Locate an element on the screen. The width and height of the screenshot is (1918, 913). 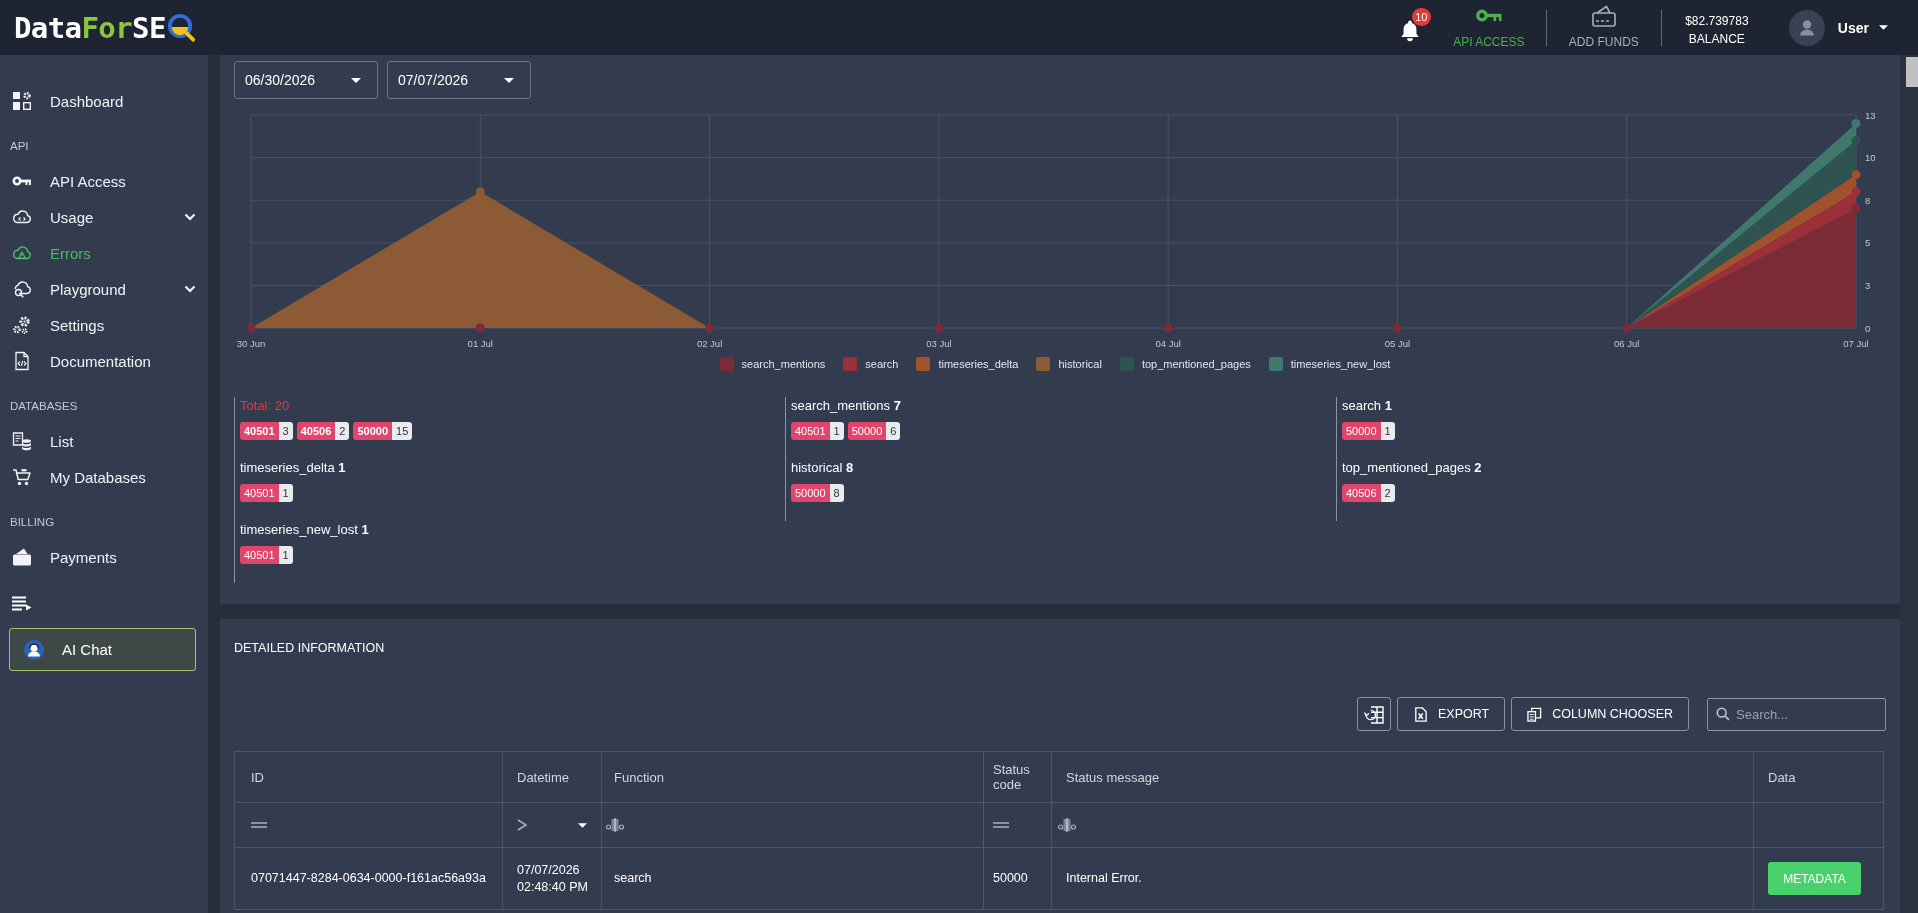
sidebar-item: List is located at coordinates (104, 441).